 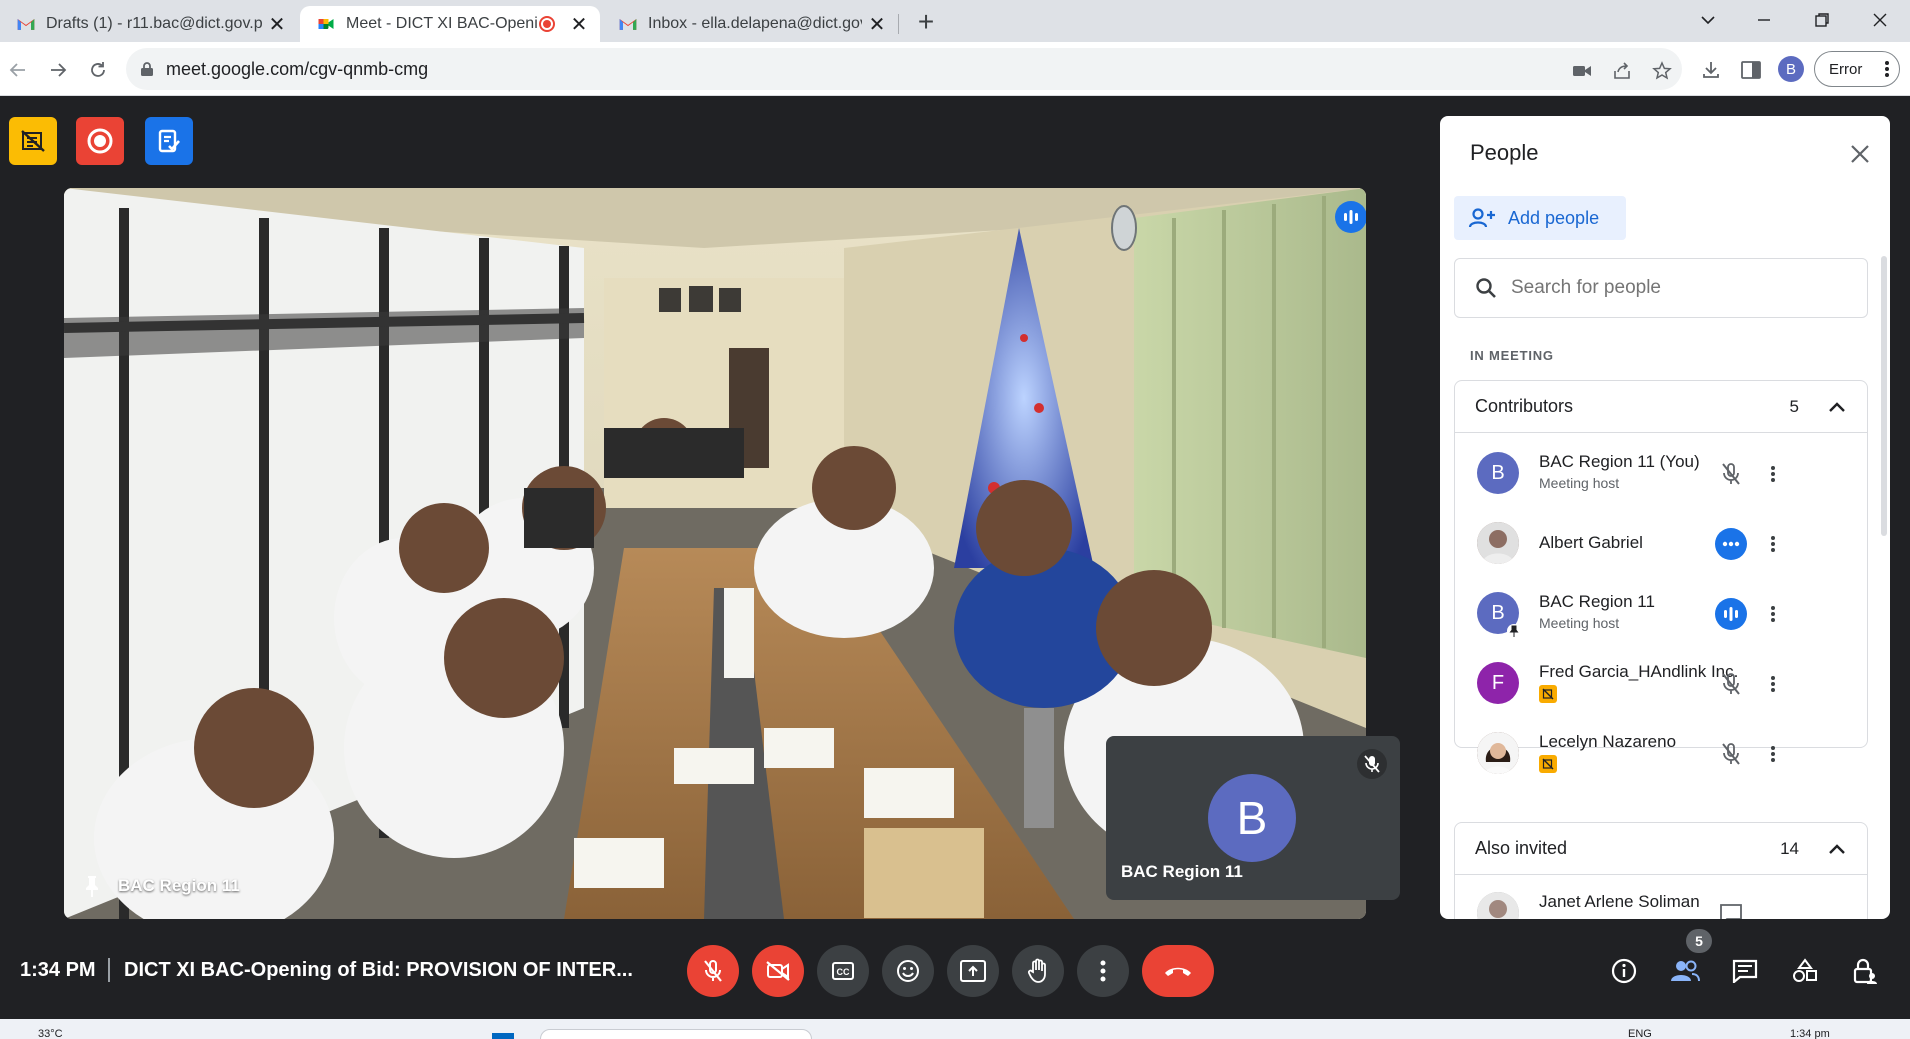 I want to click on raise-hand-button, so click(x=1038, y=971).